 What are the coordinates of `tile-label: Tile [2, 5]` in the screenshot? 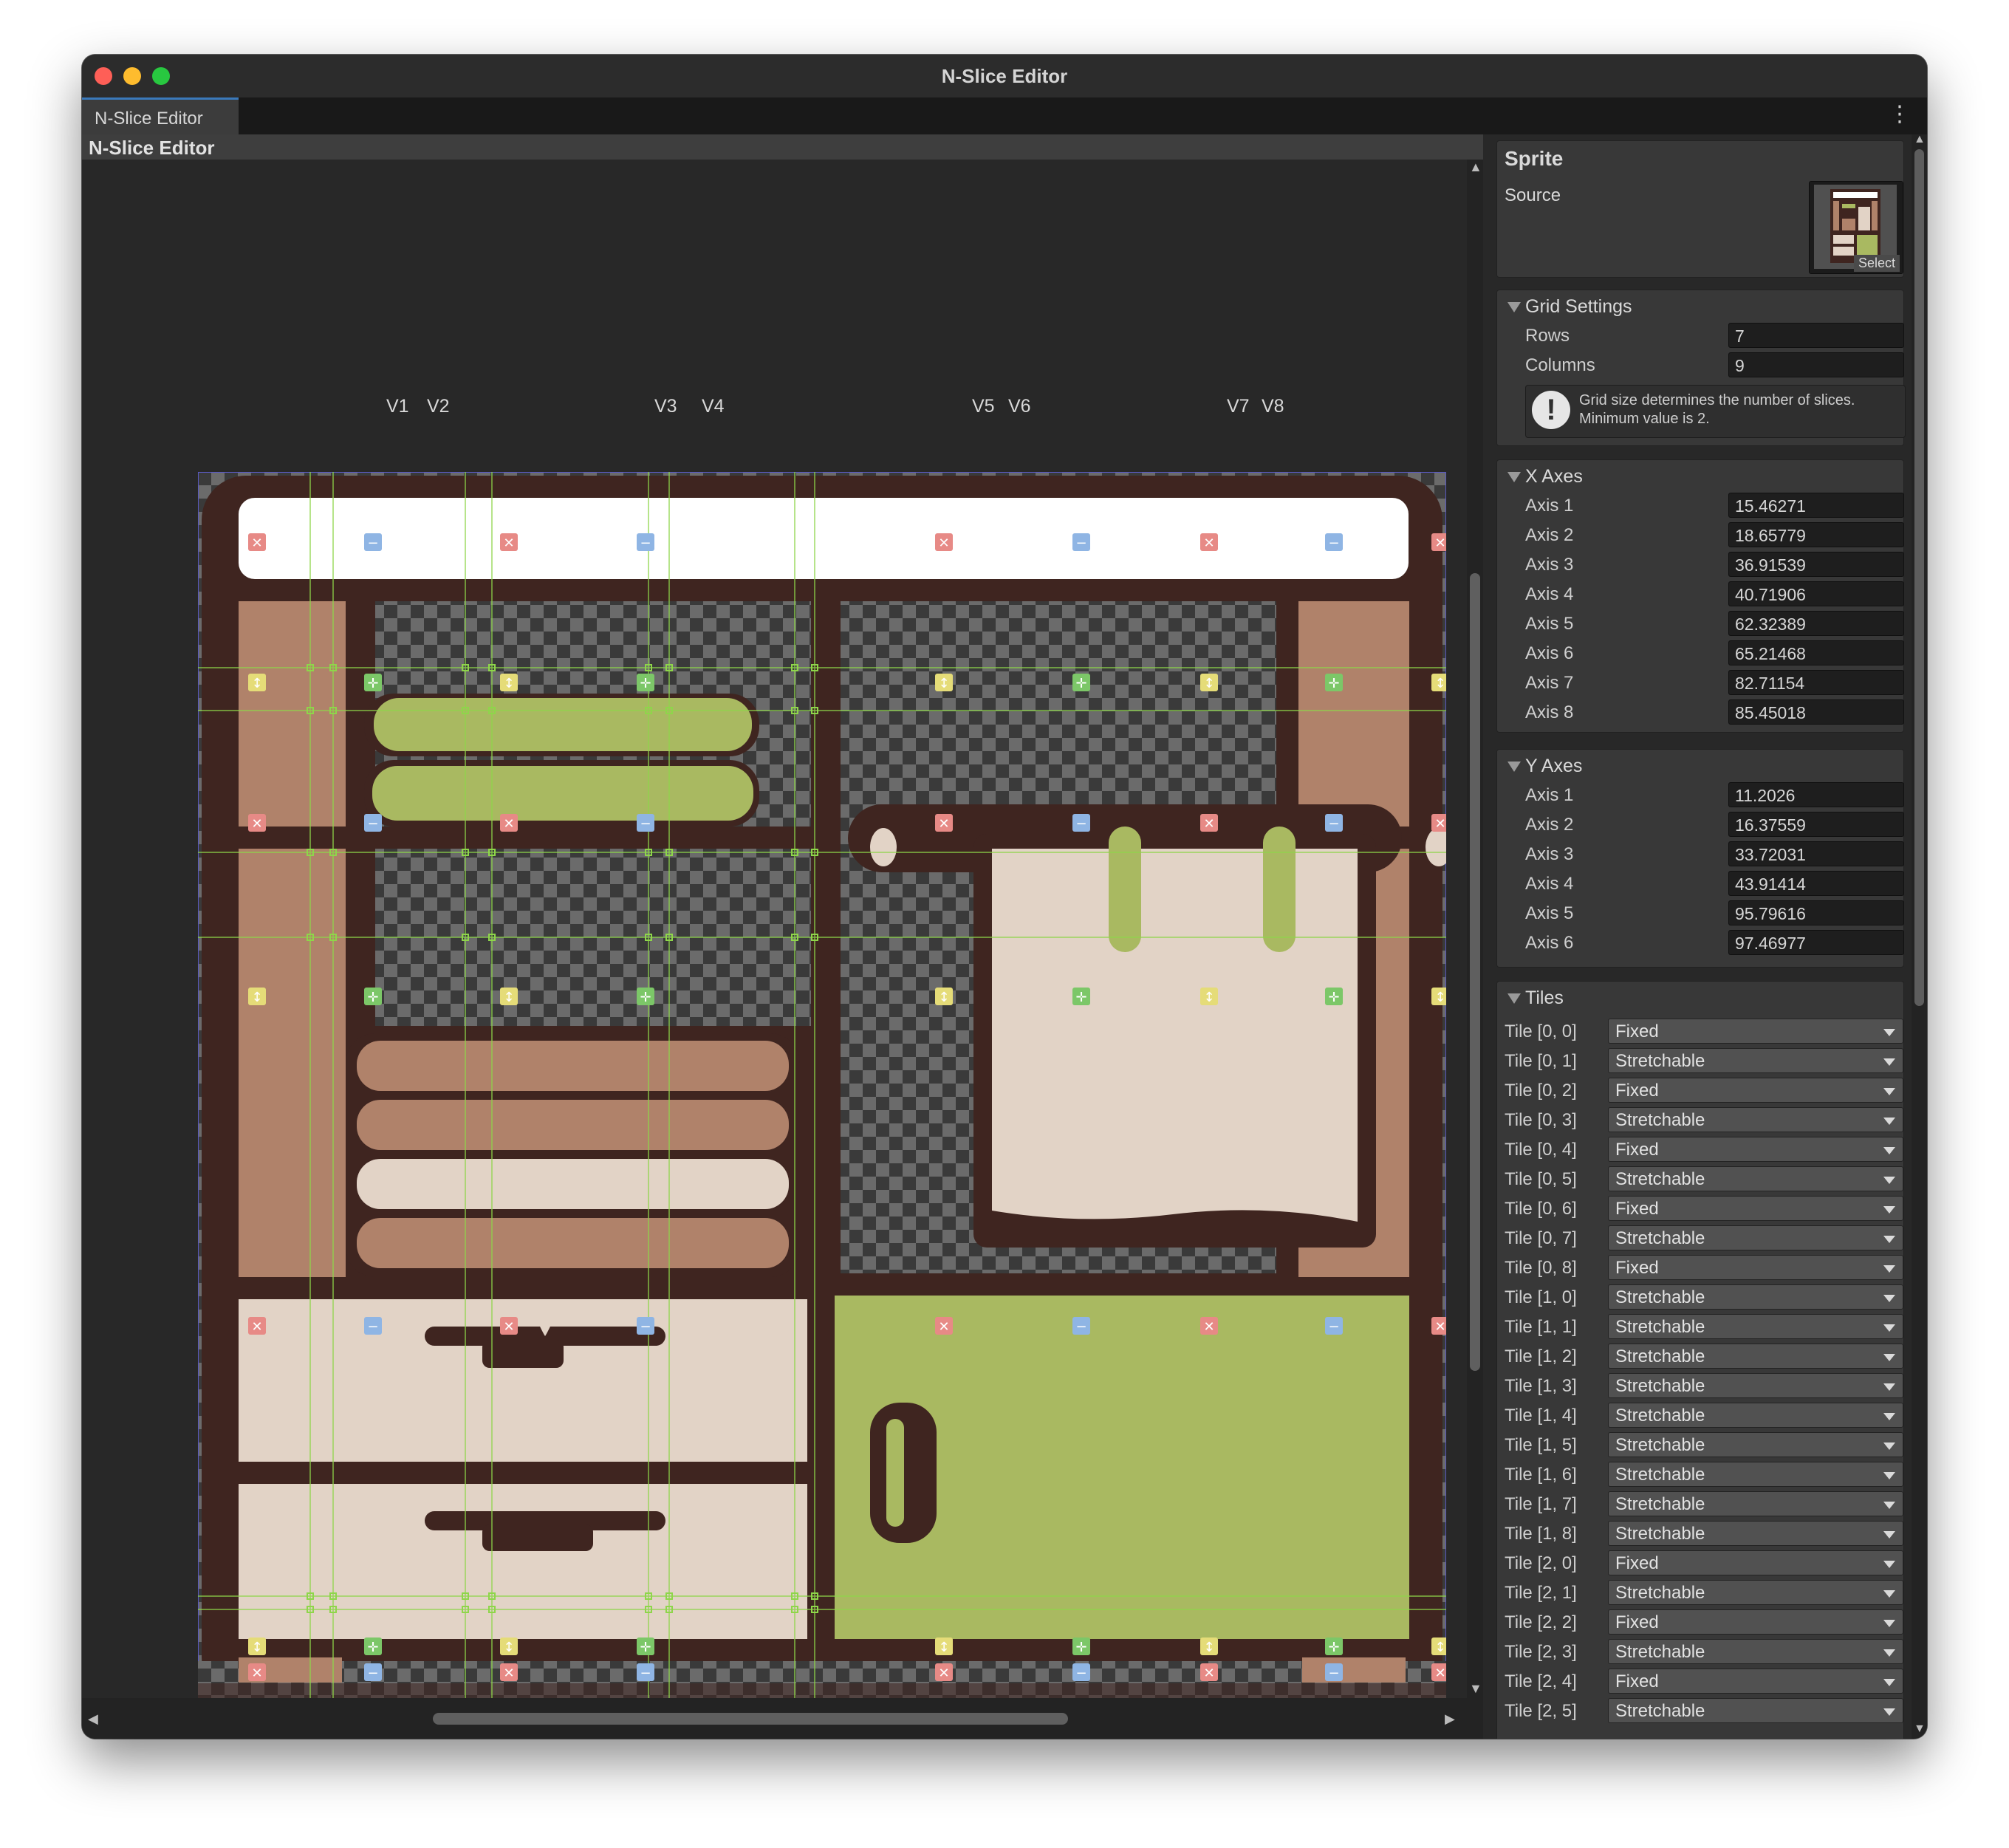 It's located at (1541, 1711).